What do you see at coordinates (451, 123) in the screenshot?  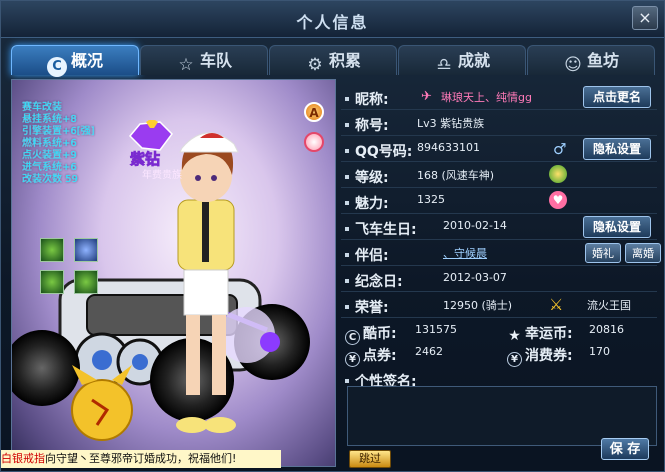 I see `title-value: Lv3 紫钻贵族` at bounding box center [451, 123].